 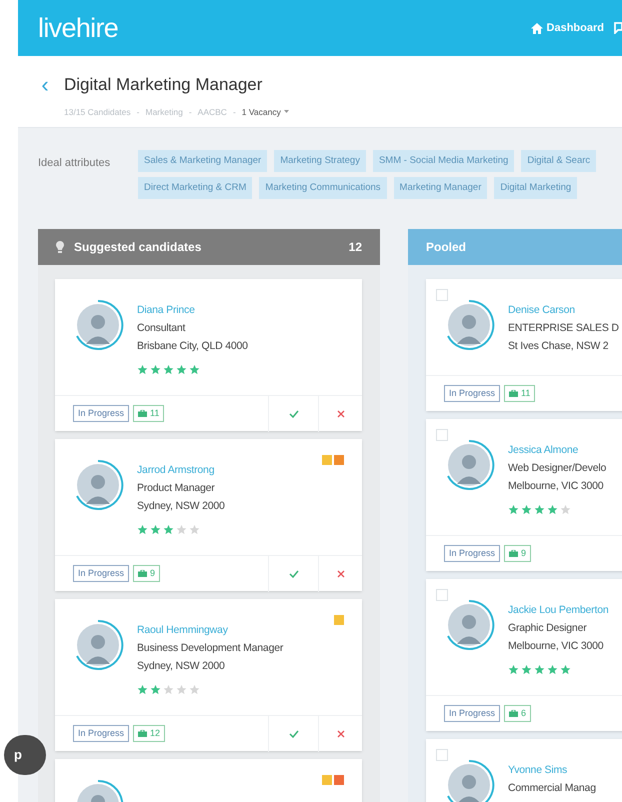 What do you see at coordinates (25, 755) in the screenshot?
I see `help-button: p` at bounding box center [25, 755].